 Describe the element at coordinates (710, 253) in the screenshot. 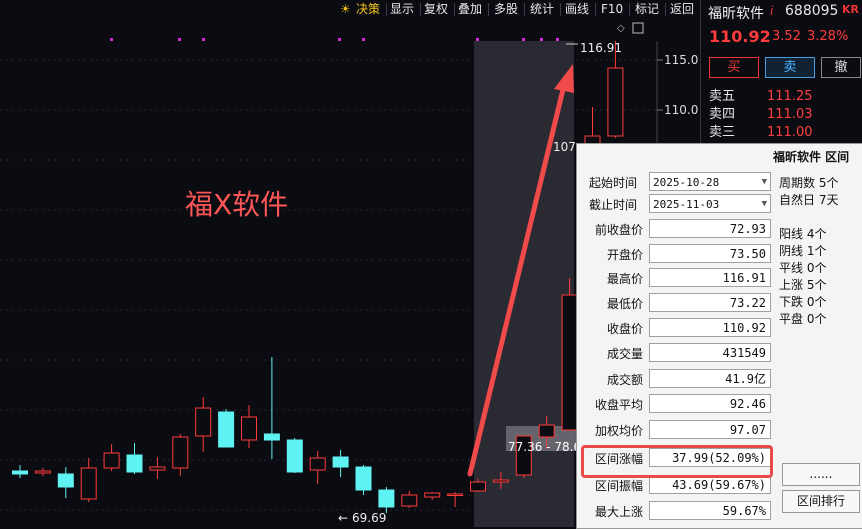

I see `stat-value-field: 73.50` at that location.